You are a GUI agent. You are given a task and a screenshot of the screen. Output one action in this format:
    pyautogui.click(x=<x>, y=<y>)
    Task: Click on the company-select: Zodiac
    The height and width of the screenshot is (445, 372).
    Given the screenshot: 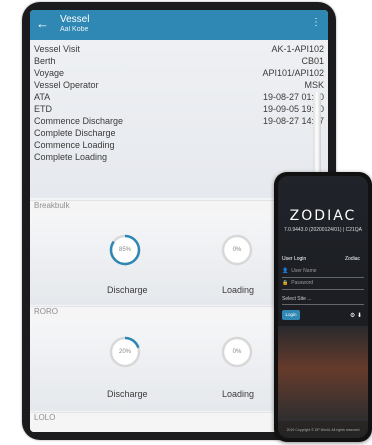 What is the action you would take?
    pyautogui.click(x=352, y=259)
    